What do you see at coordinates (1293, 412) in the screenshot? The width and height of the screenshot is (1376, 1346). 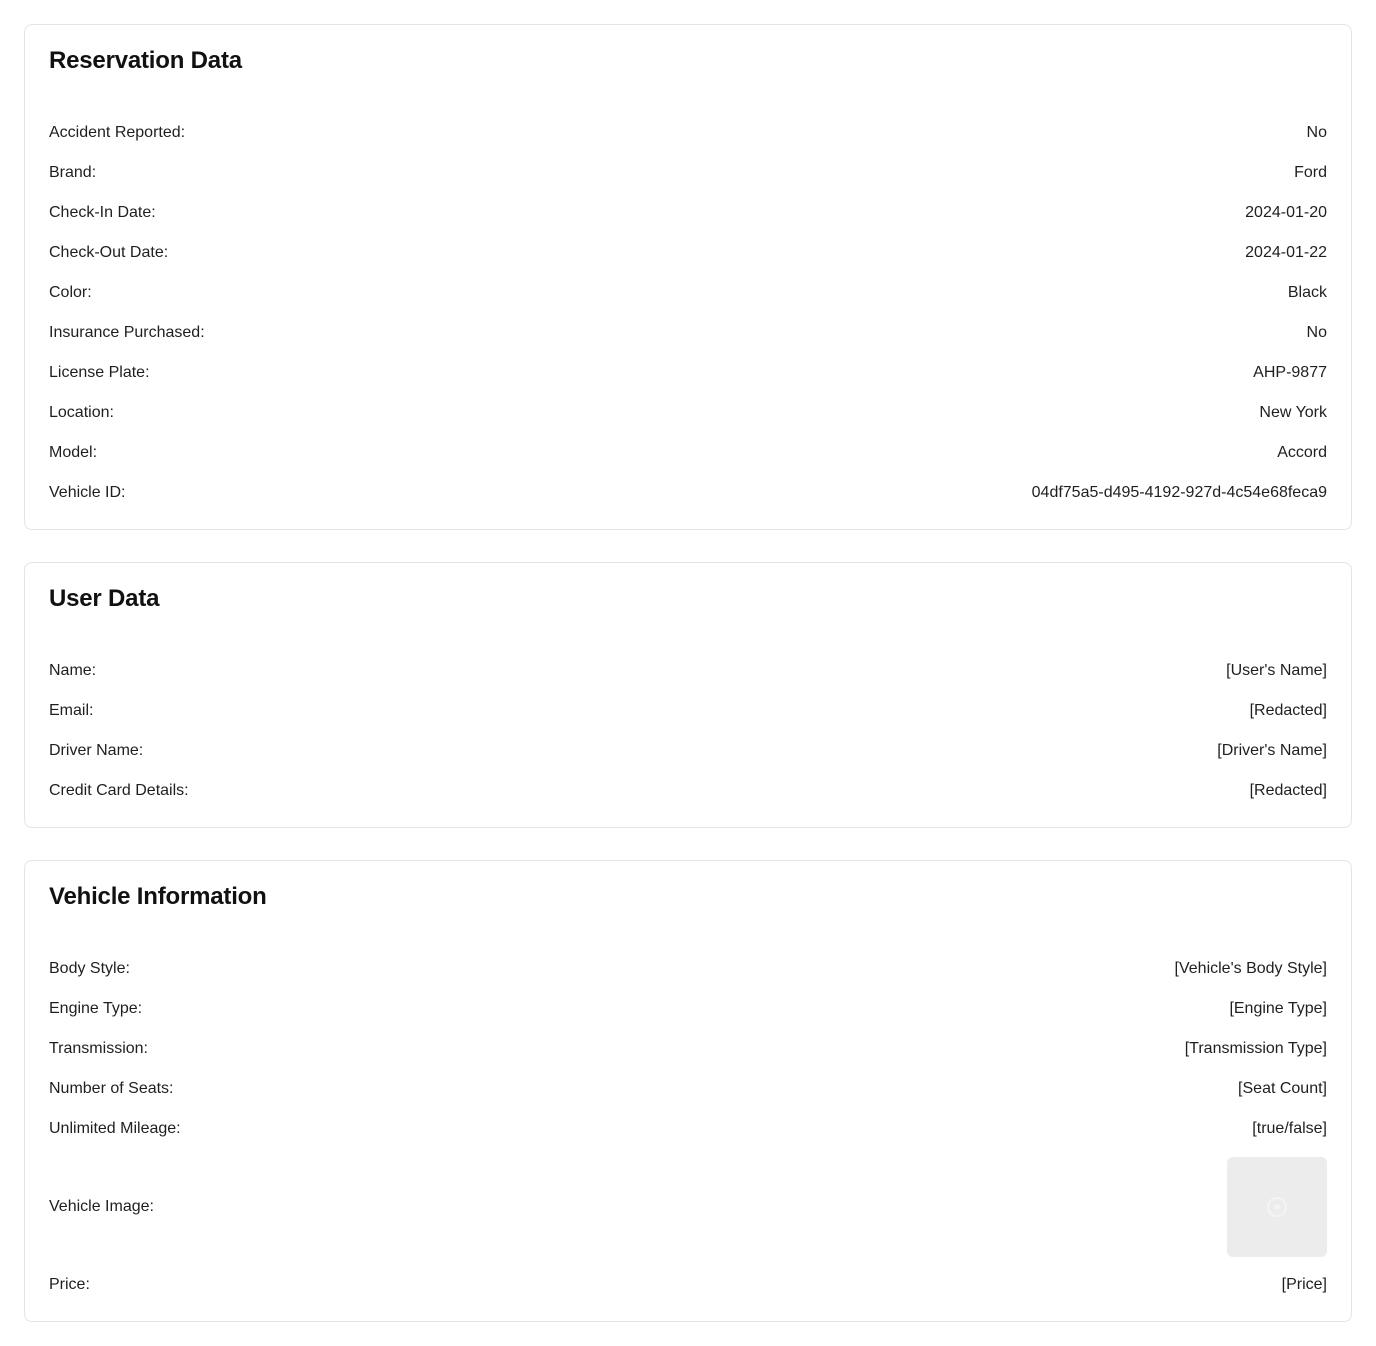 I see `field-value: New York` at bounding box center [1293, 412].